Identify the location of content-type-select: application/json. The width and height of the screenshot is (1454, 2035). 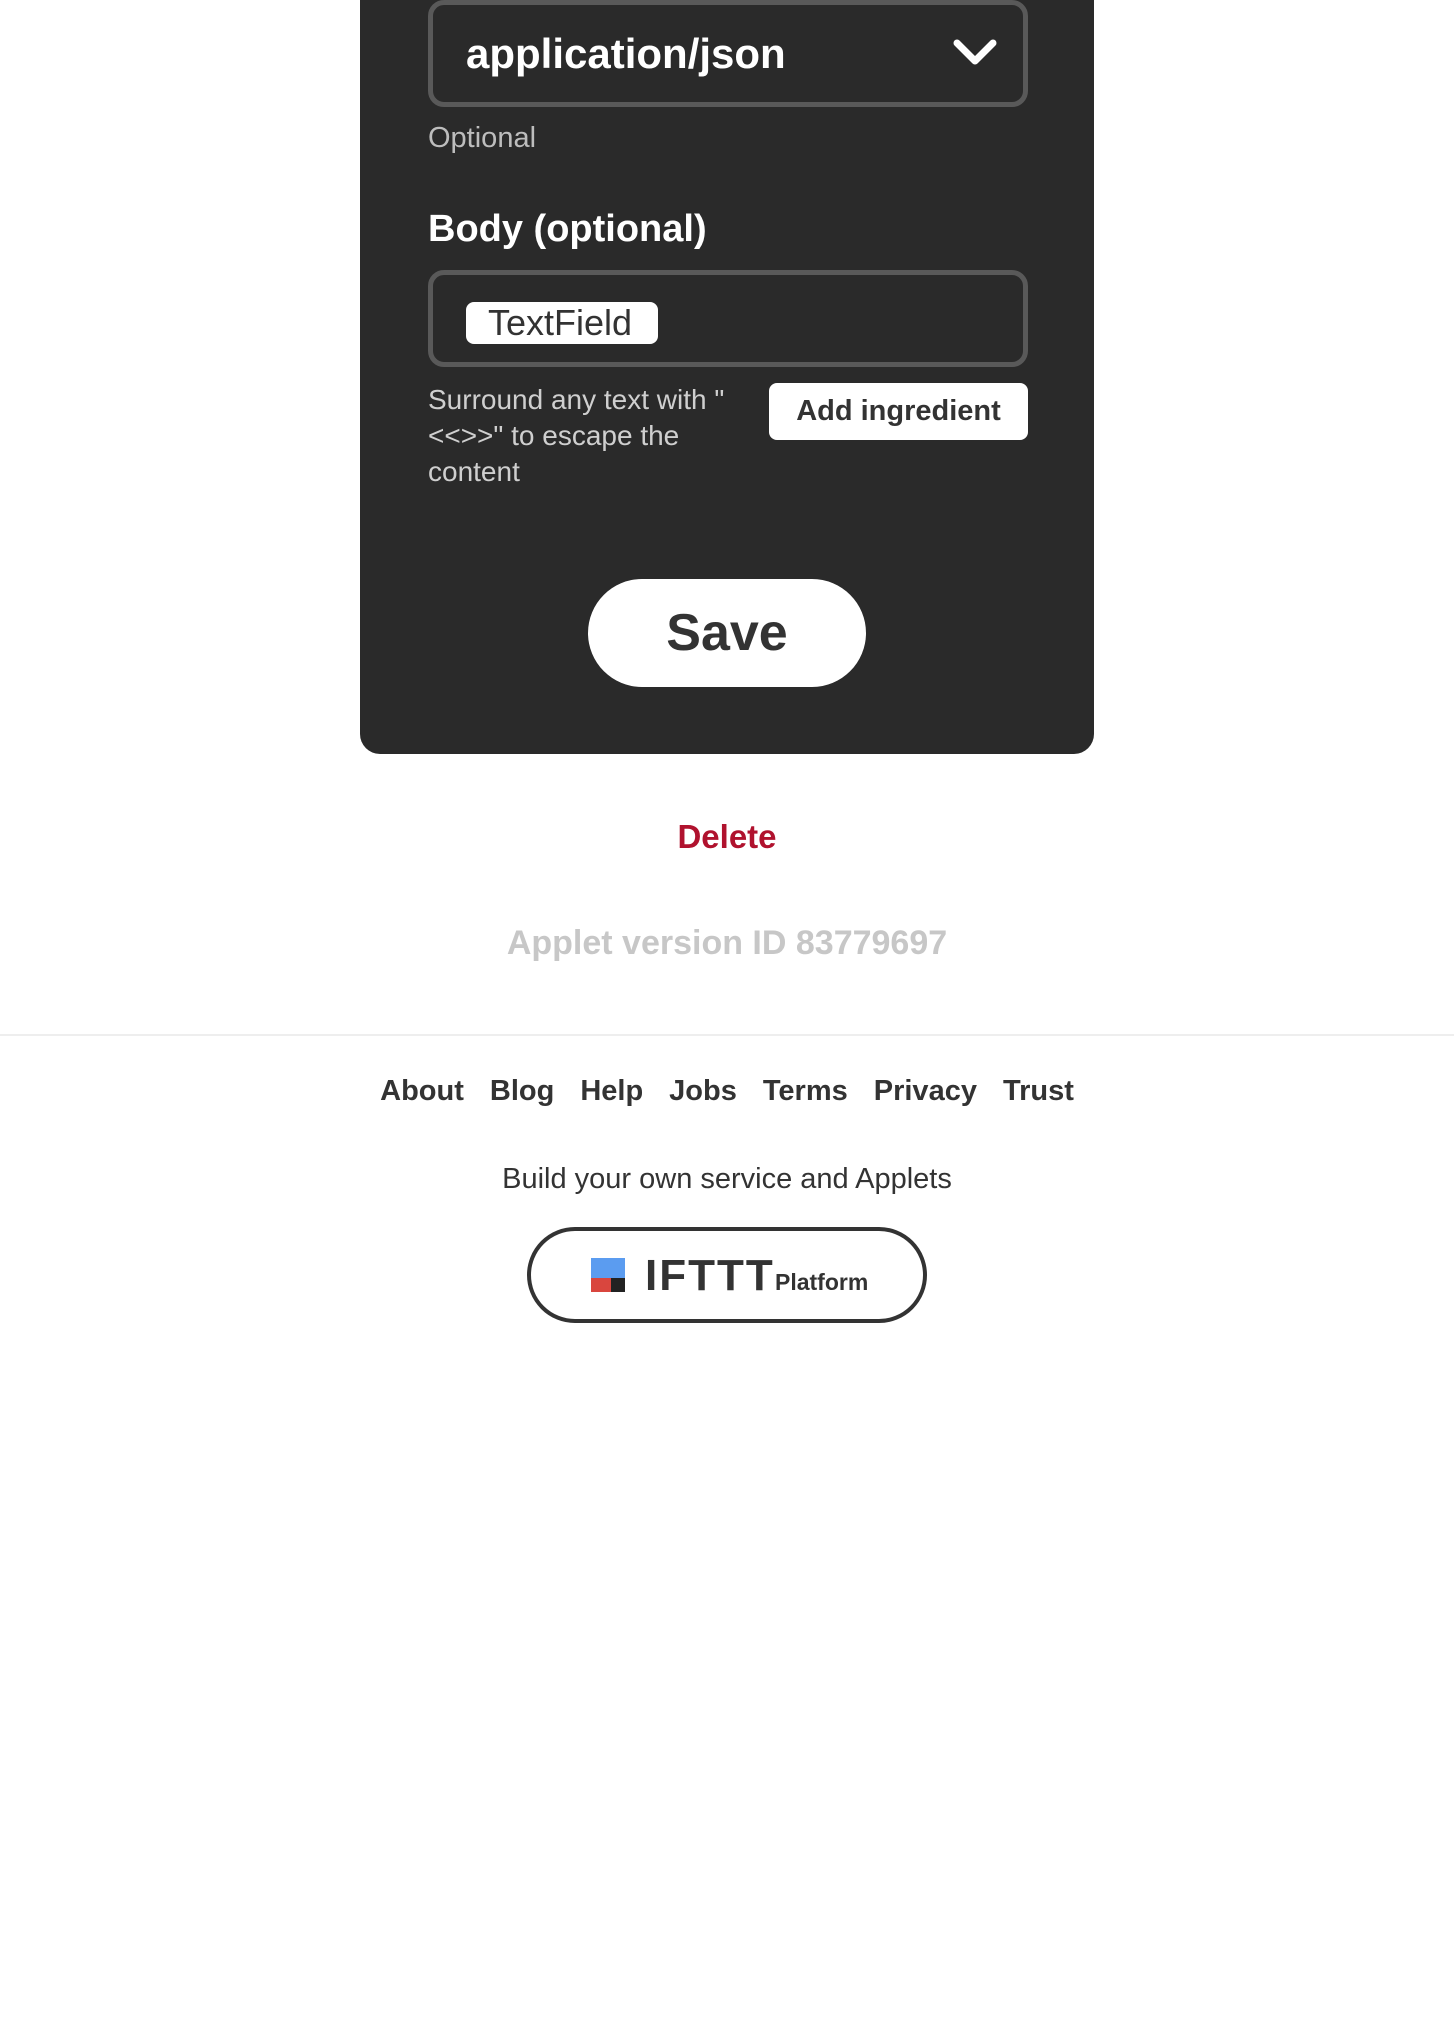
(728, 53).